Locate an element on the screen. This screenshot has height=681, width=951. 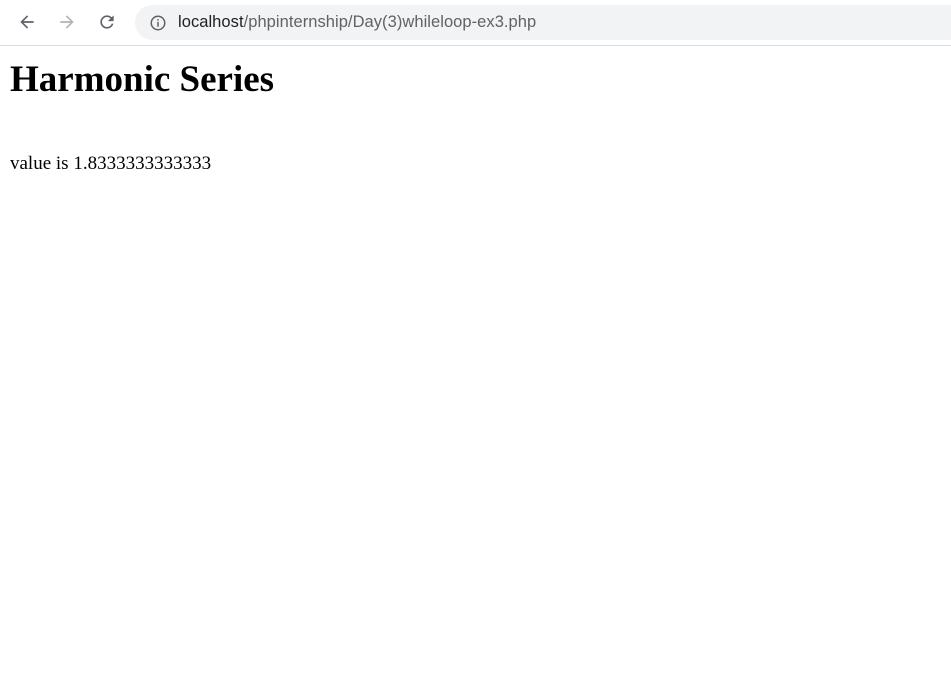
url-host: localhost is located at coordinates (211, 22).